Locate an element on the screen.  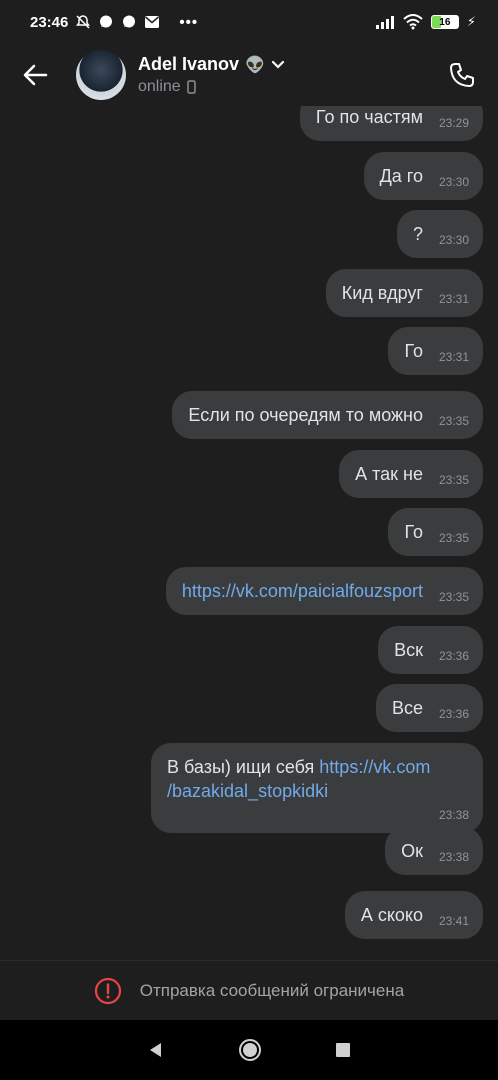
message-bubble: Вск 23:36 is located at coordinates (430, 650).